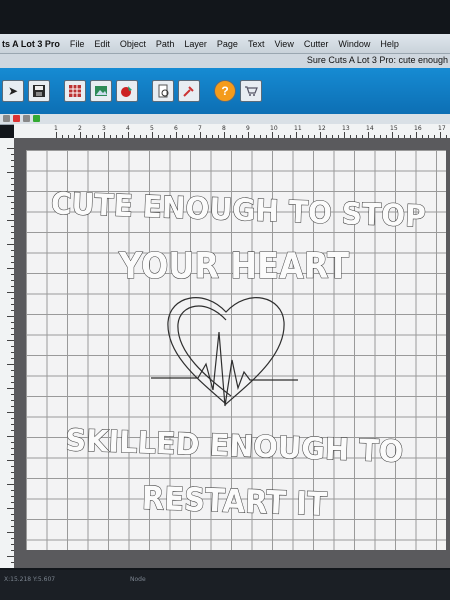 The image size is (450, 600). What do you see at coordinates (224, 128) in the screenshot?
I see `ruler-tick-label: 8` at bounding box center [224, 128].